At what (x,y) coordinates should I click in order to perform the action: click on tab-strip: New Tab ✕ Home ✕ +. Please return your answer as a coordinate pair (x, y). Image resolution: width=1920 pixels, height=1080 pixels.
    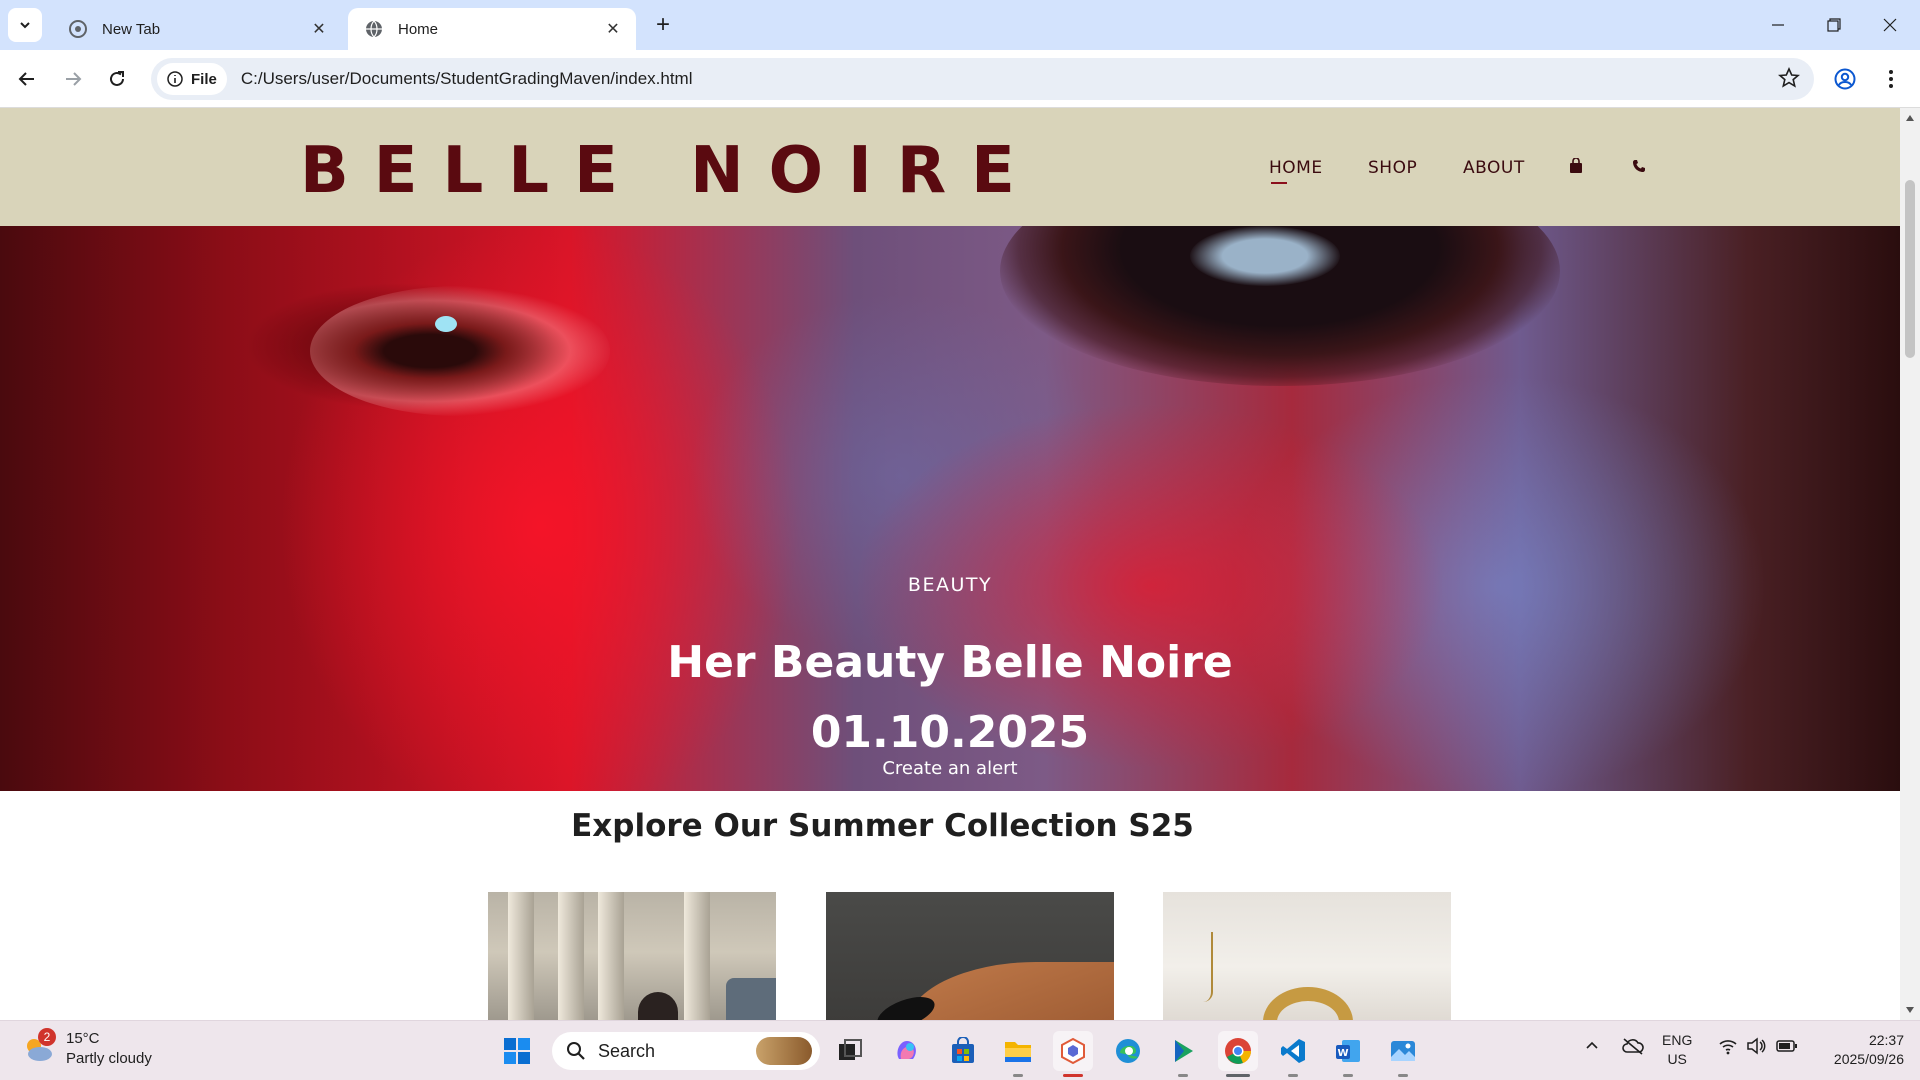
    Looking at the image, I should click on (960, 25).